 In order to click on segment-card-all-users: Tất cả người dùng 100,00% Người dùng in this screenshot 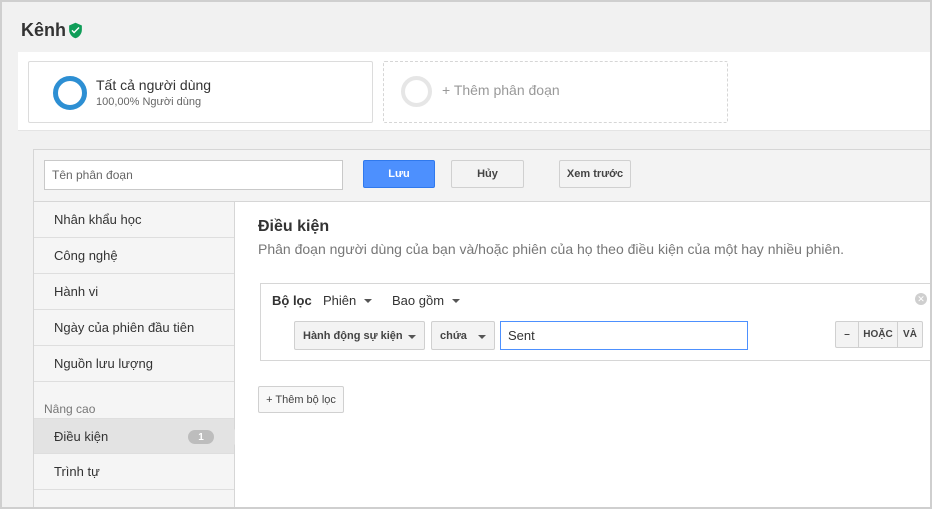, I will do `click(200, 92)`.